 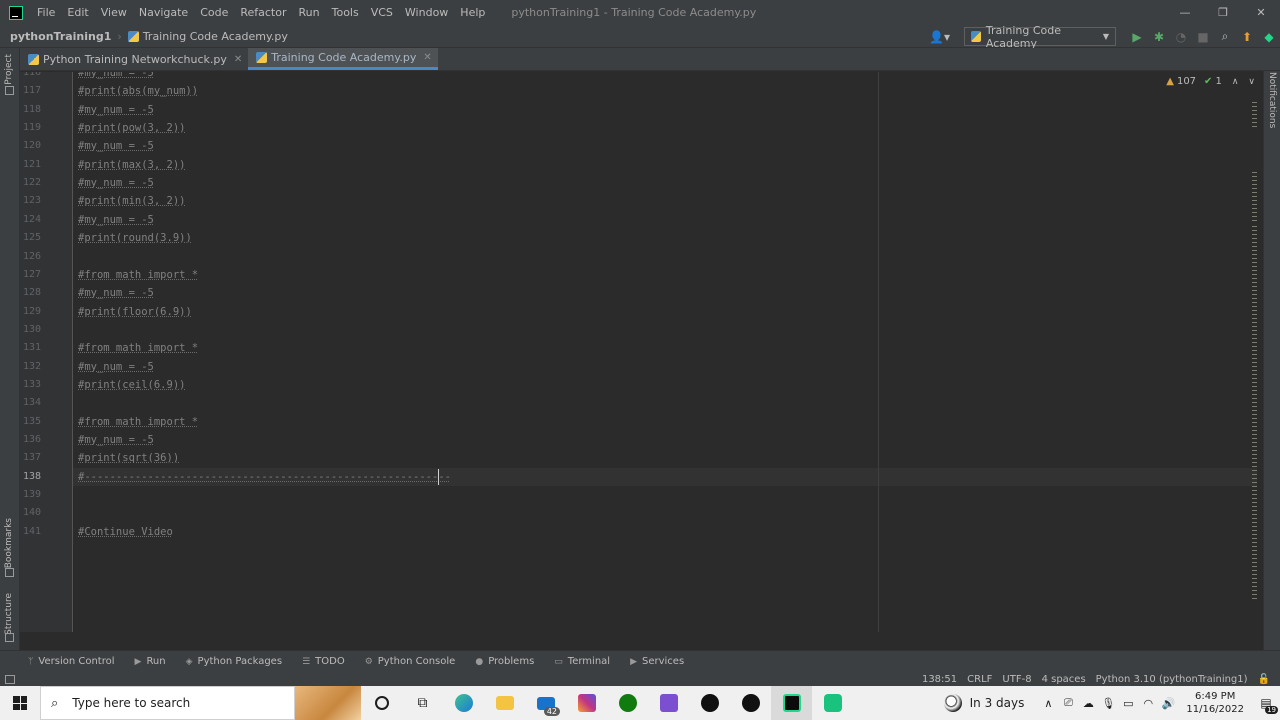 I want to click on line-number: 131, so click(x=30, y=348).